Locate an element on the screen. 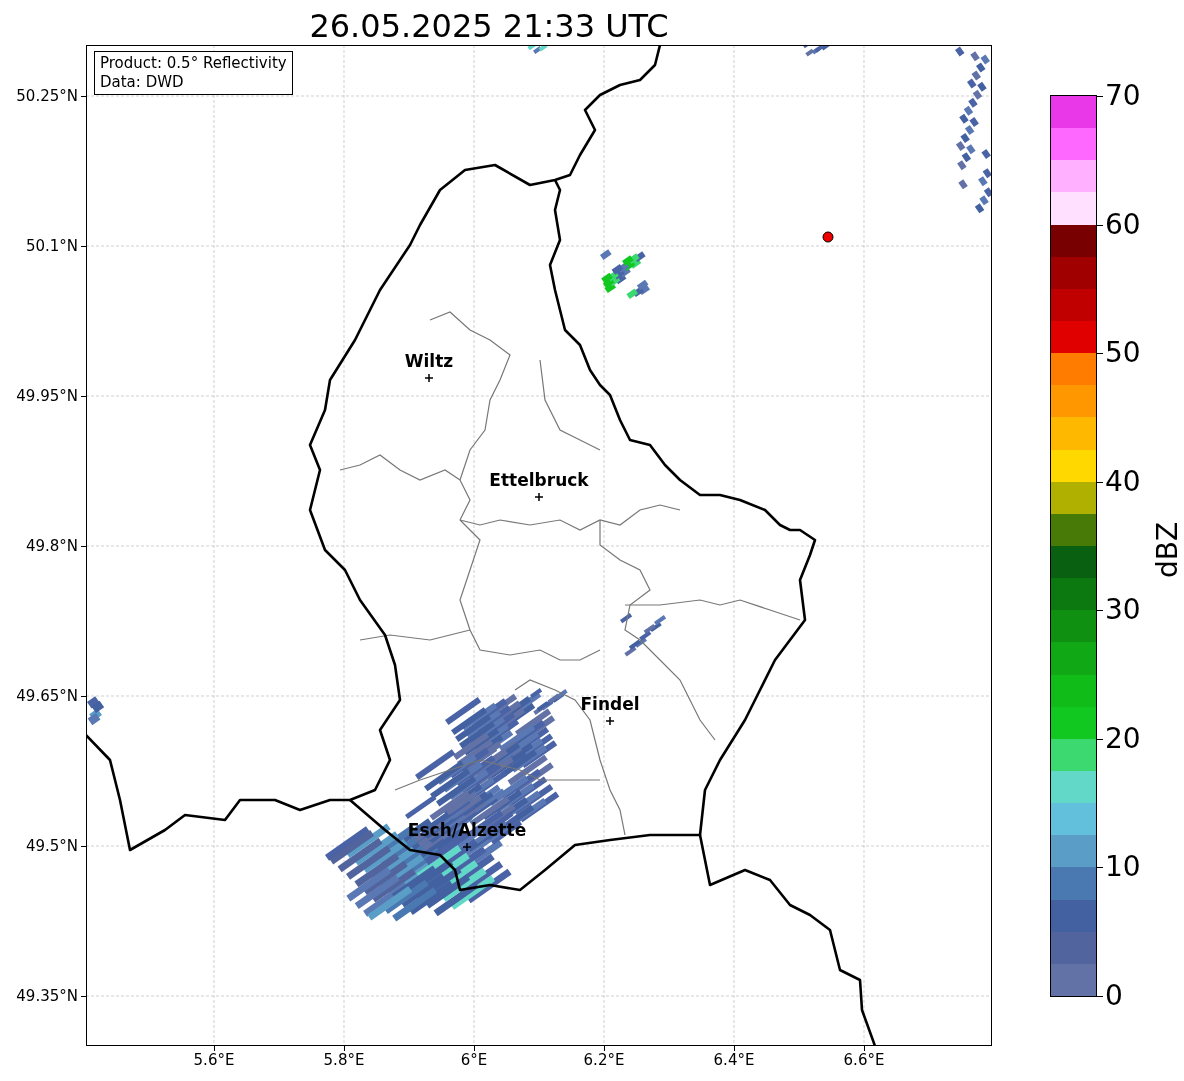 The image size is (1184, 1081). info-text: Product: 0.5° Reflectivity is located at coordinates (193, 63).